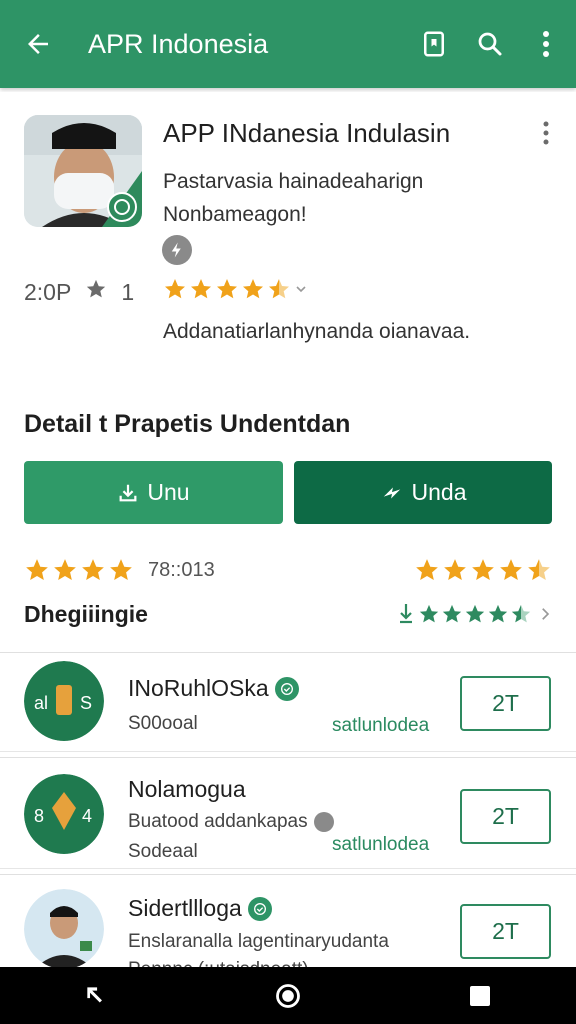 This screenshot has height=1024, width=576. I want to click on info-icon, so click(323, 822).